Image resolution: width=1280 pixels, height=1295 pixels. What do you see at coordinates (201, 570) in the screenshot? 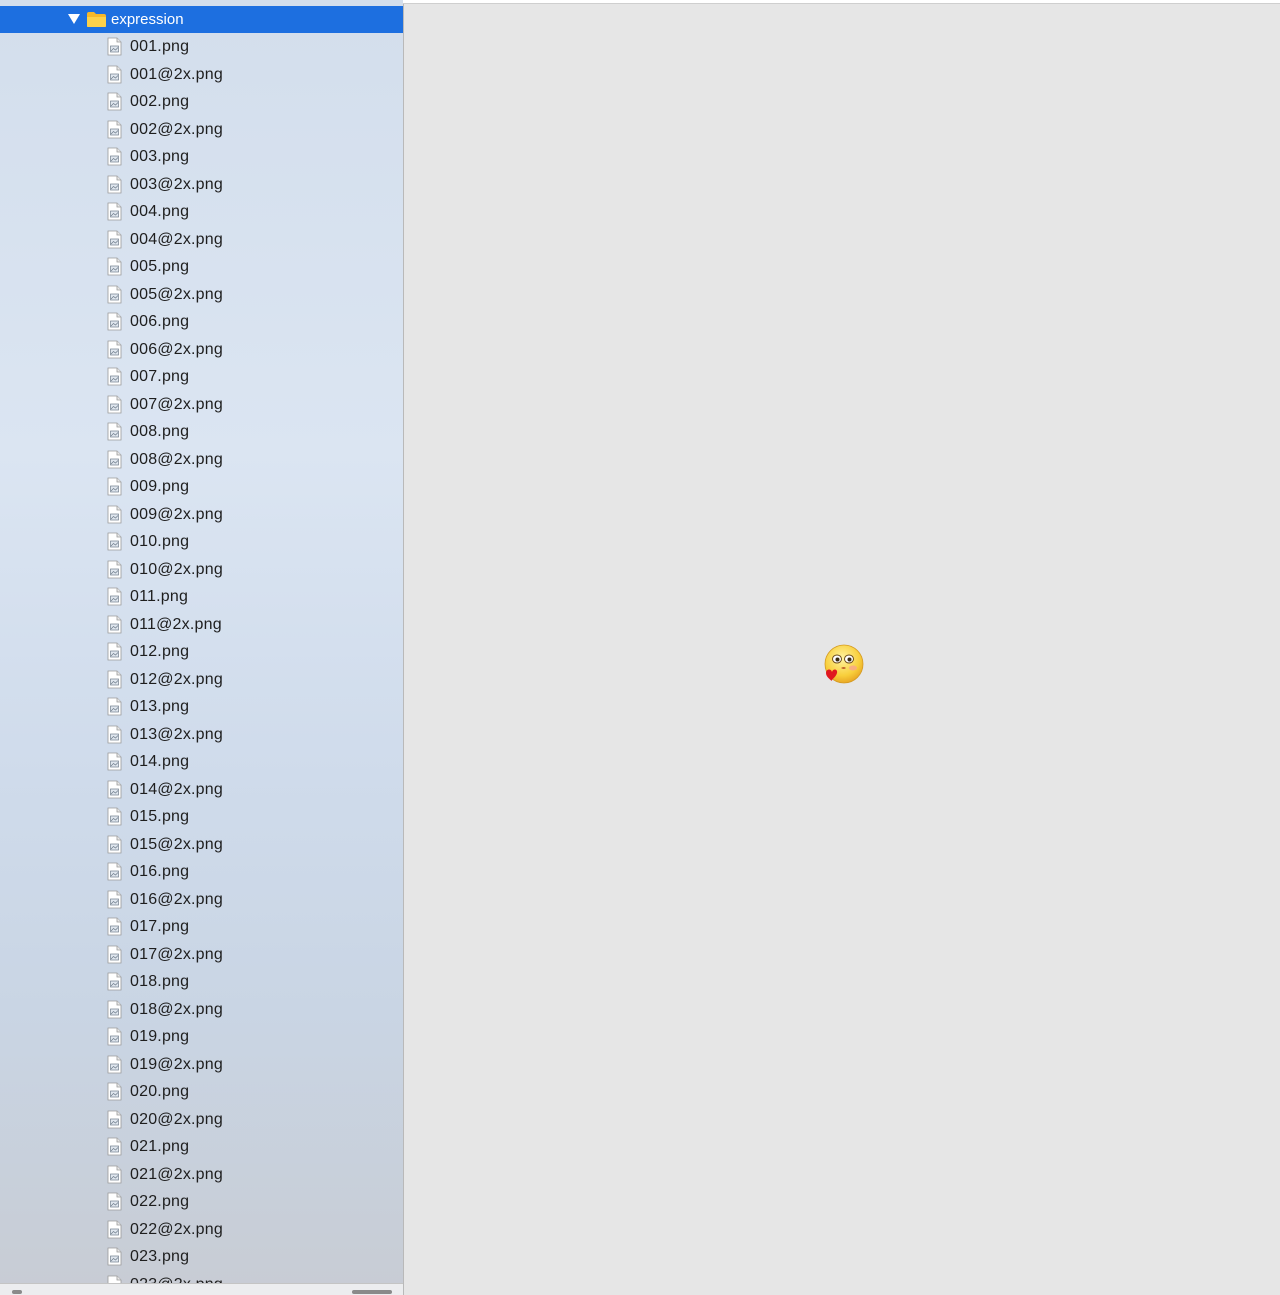
I see `file-row: 010@2x.png` at bounding box center [201, 570].